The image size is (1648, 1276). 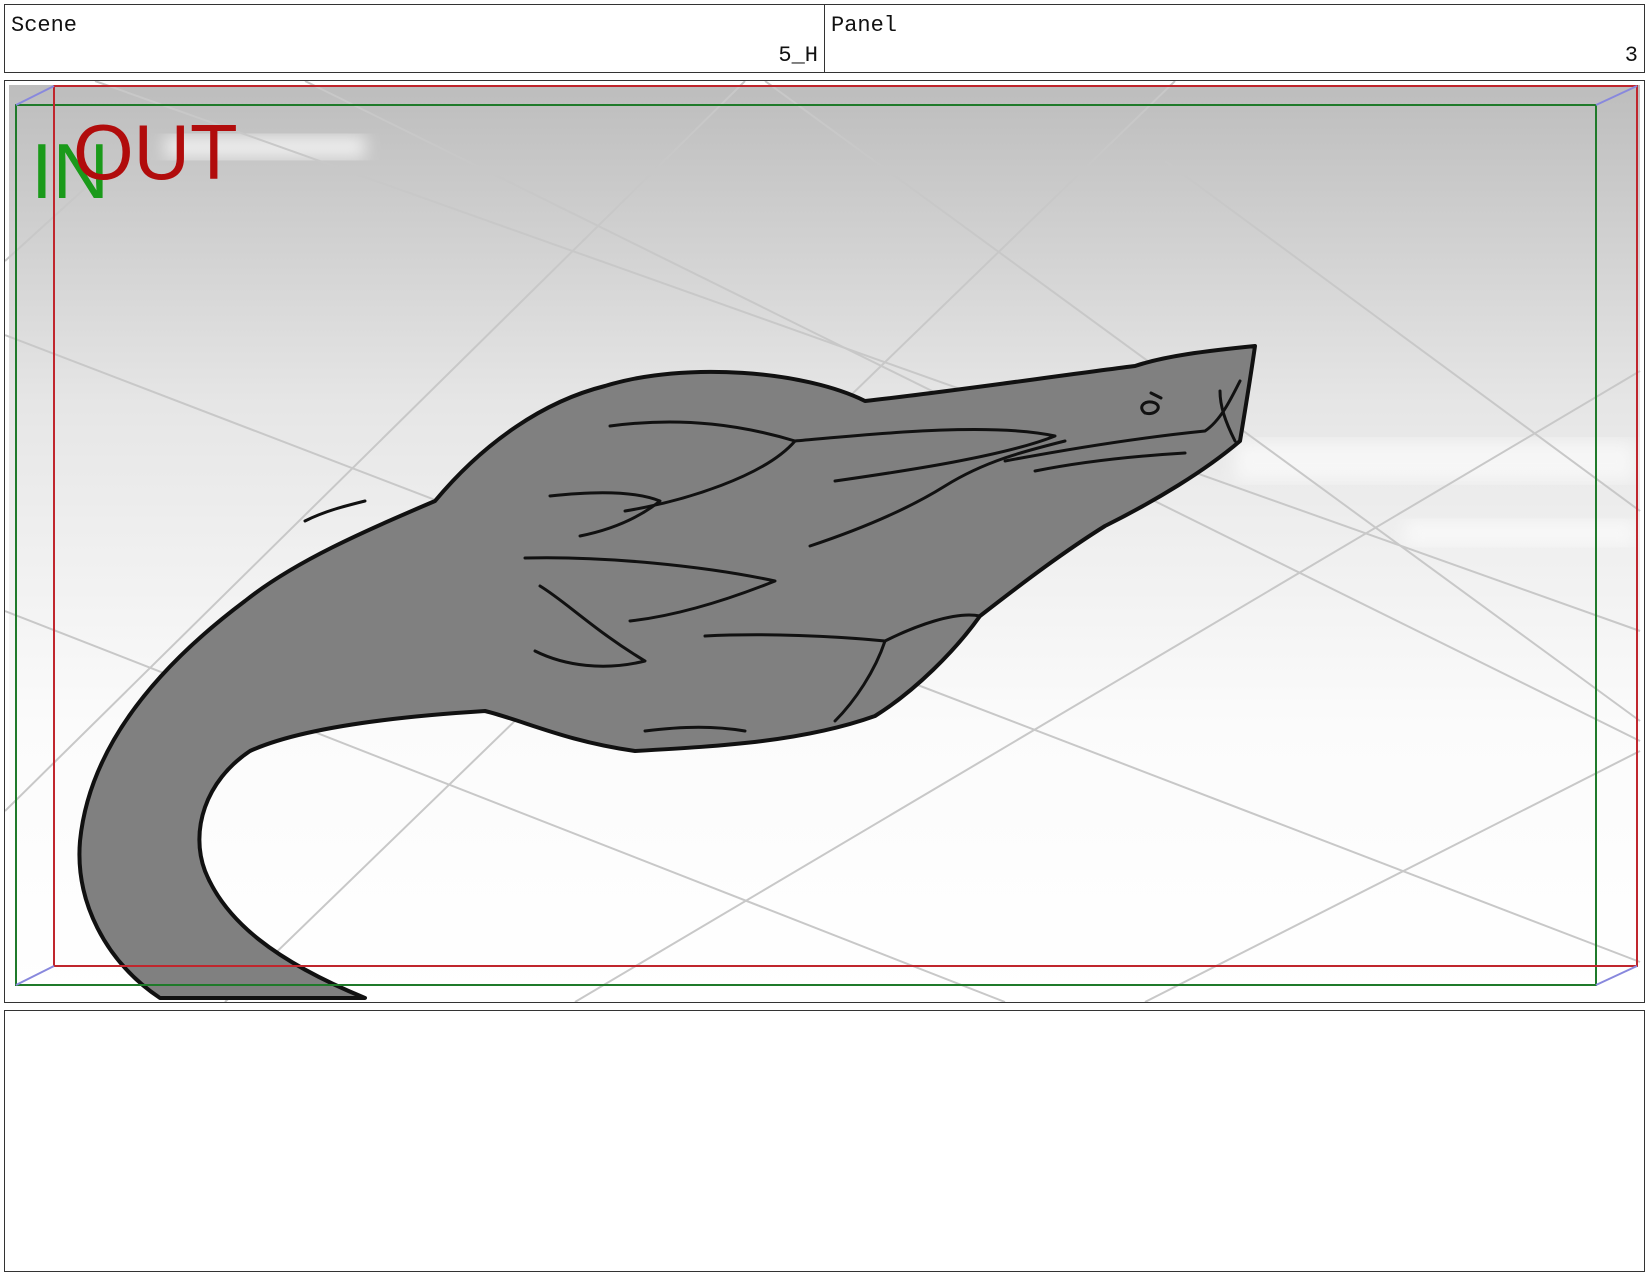 What do you see at coordinates (1234, 38) in the screenshot?
I see `panel-cell: Panel 3` at bounding box center [1234, 38].